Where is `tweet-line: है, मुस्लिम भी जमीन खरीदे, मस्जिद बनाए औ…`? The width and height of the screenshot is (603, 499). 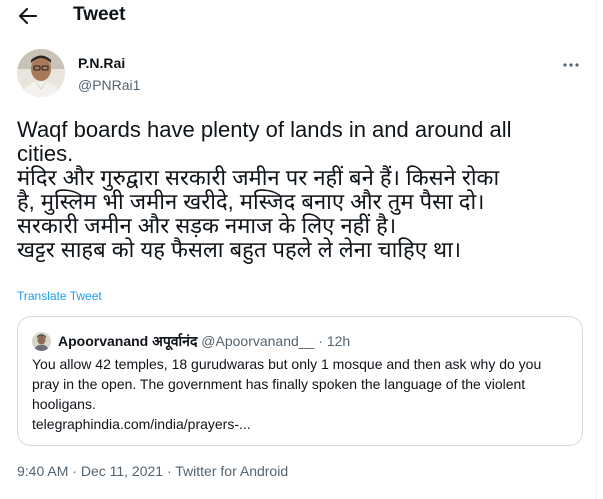 tweet-line: है, मुस्लिम भी जमीन खरीदे, मस्जिद बनाए औ… is located at coordinates (251, 201).